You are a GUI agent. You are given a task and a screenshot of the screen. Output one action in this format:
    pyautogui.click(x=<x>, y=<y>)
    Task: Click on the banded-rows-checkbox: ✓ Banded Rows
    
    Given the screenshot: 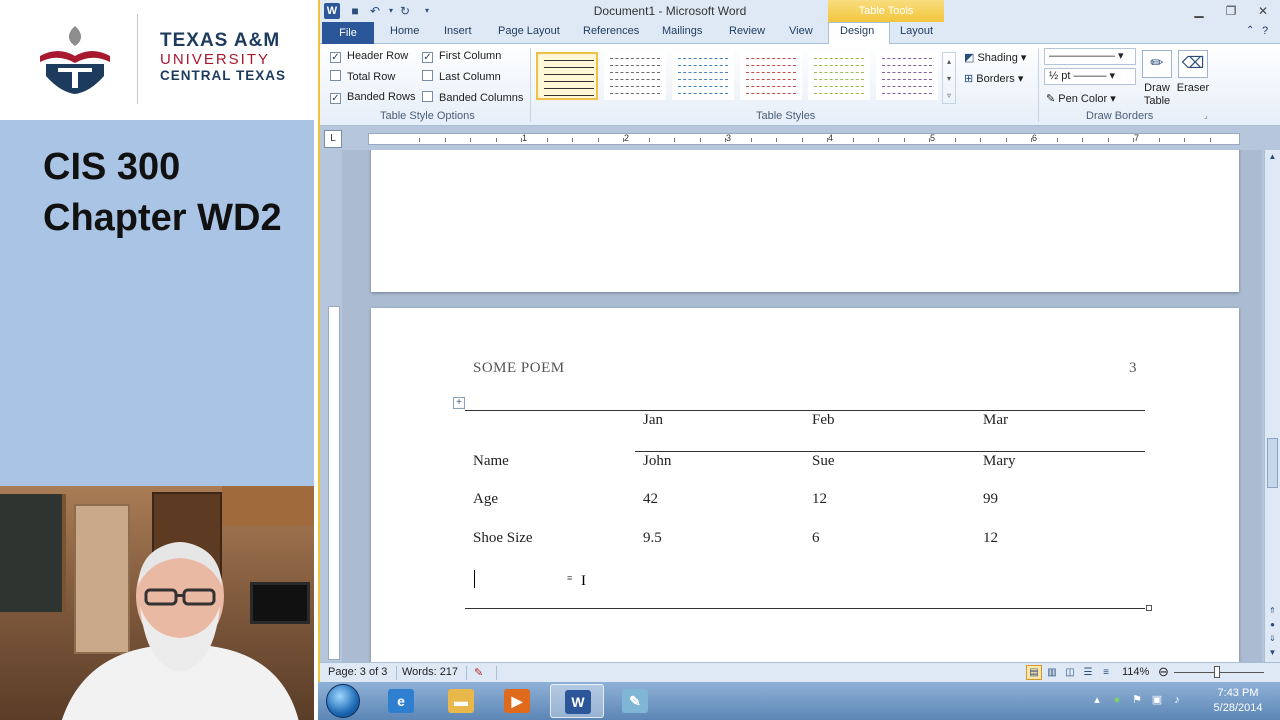 What is the action you would take?
    pyautogui.click(x=373, y=97)
    